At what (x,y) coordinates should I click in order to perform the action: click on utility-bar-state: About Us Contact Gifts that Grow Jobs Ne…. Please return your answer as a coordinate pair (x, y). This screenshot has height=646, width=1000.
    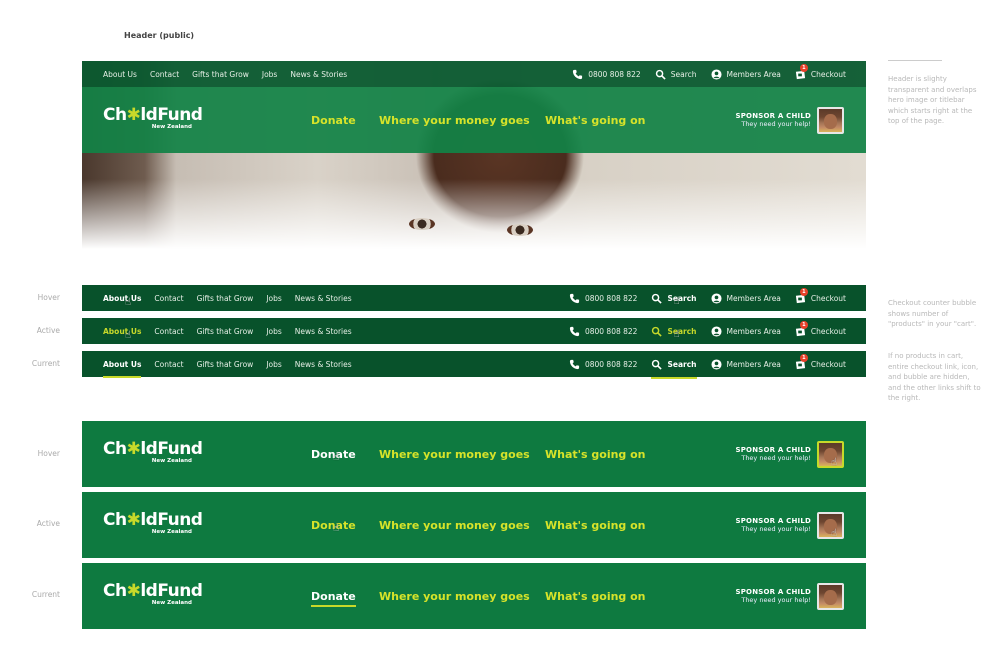
    Looking at the image, I should click on (474, 365).